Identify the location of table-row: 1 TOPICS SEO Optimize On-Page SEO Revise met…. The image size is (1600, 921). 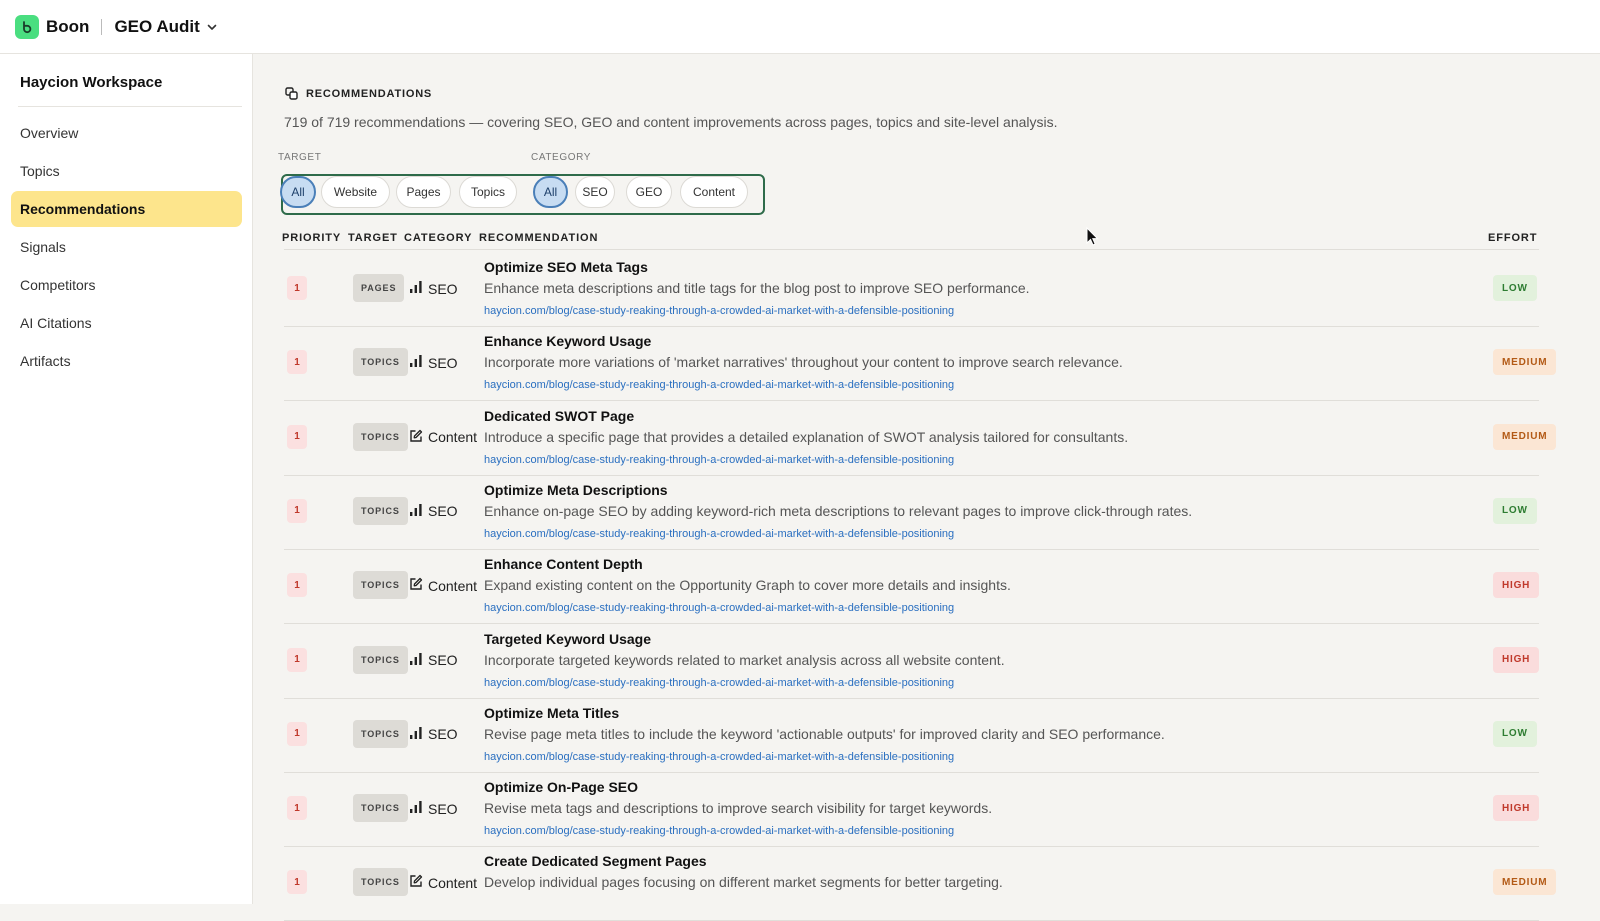
(912, 809).